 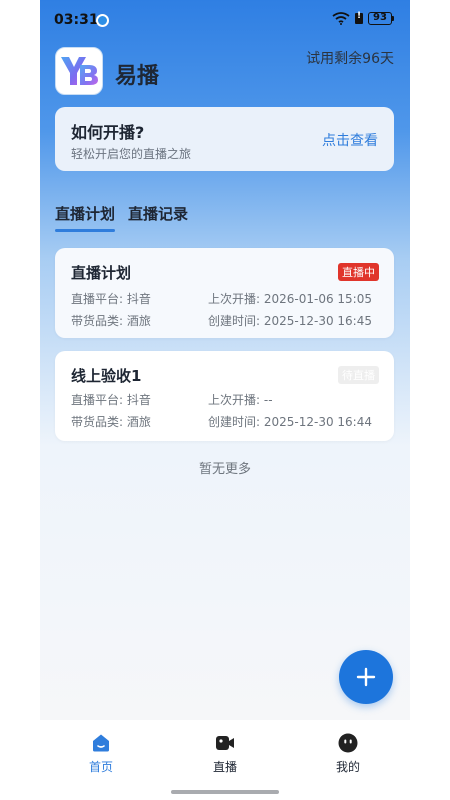 What do you see at coordinates (101, 273) in the screenshot?
I see `plan-name: 直播计划` at bounding box center [101, 273].